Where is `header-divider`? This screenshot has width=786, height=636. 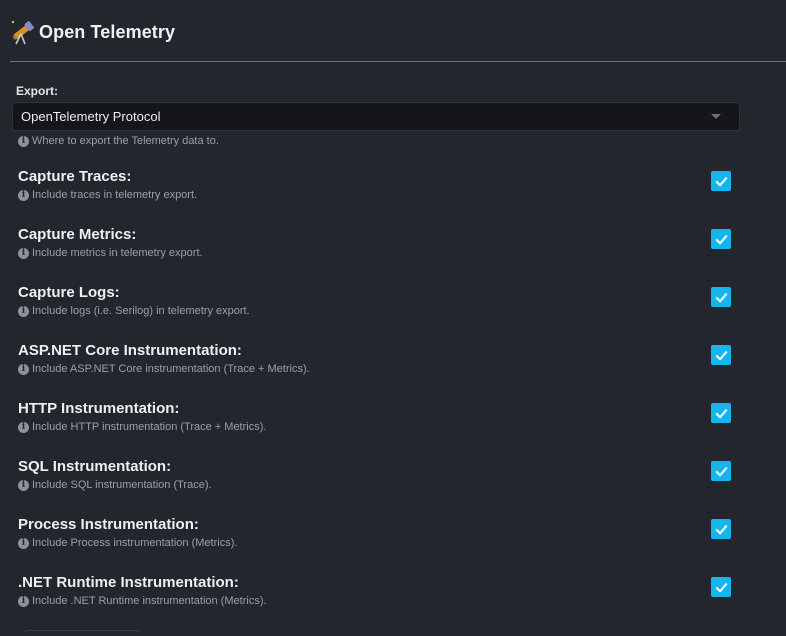 header-divider is located at coordinates (398, 61).